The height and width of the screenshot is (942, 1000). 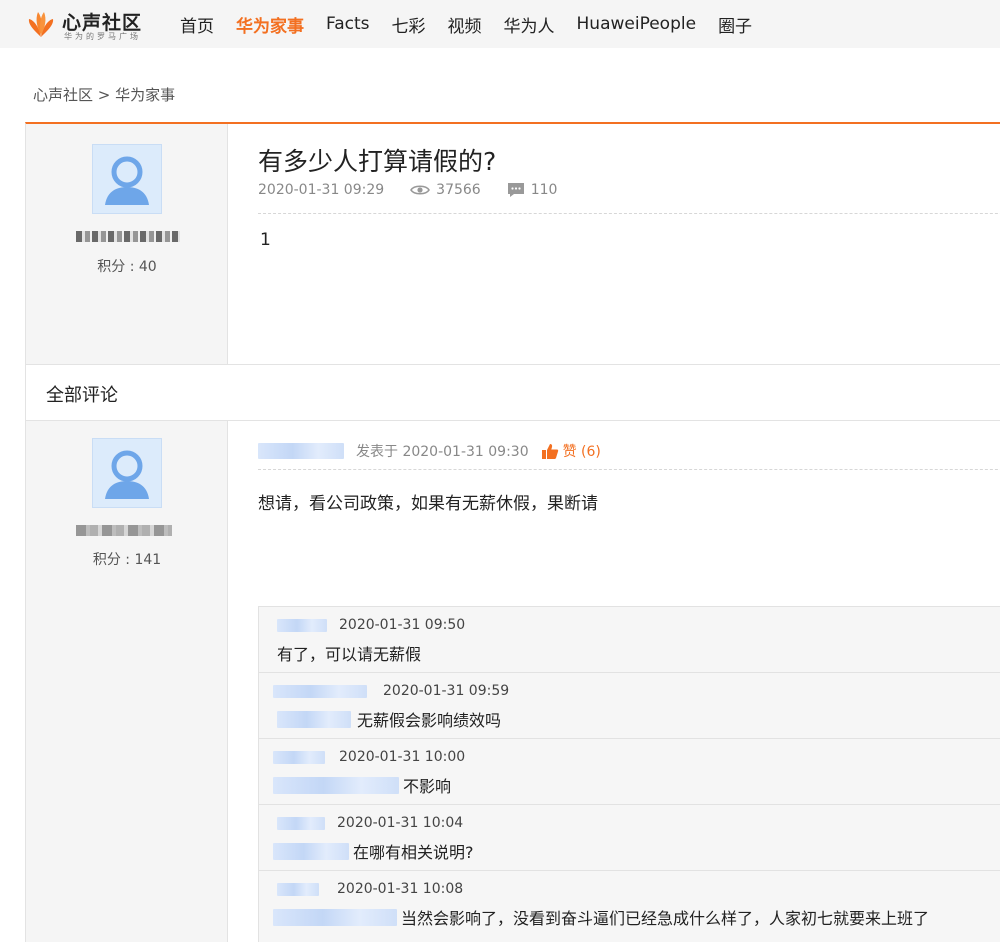 I want to click on reply-posted-time: 发表于 2020-01-31 09:30, so click(x=442, y=452).